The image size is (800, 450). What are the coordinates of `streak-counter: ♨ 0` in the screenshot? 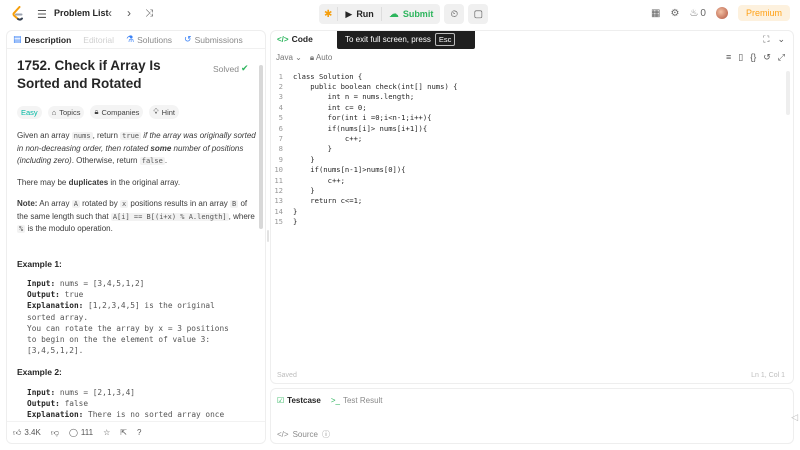 It's located at (697, 13).